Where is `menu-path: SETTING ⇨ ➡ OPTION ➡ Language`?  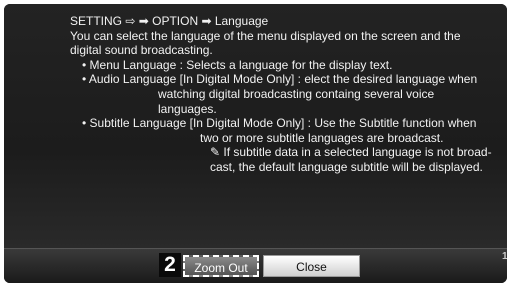 menu-path: SETTING ⇨ ➡ OPTION ➡ Language is located at coordinates (169, 21).